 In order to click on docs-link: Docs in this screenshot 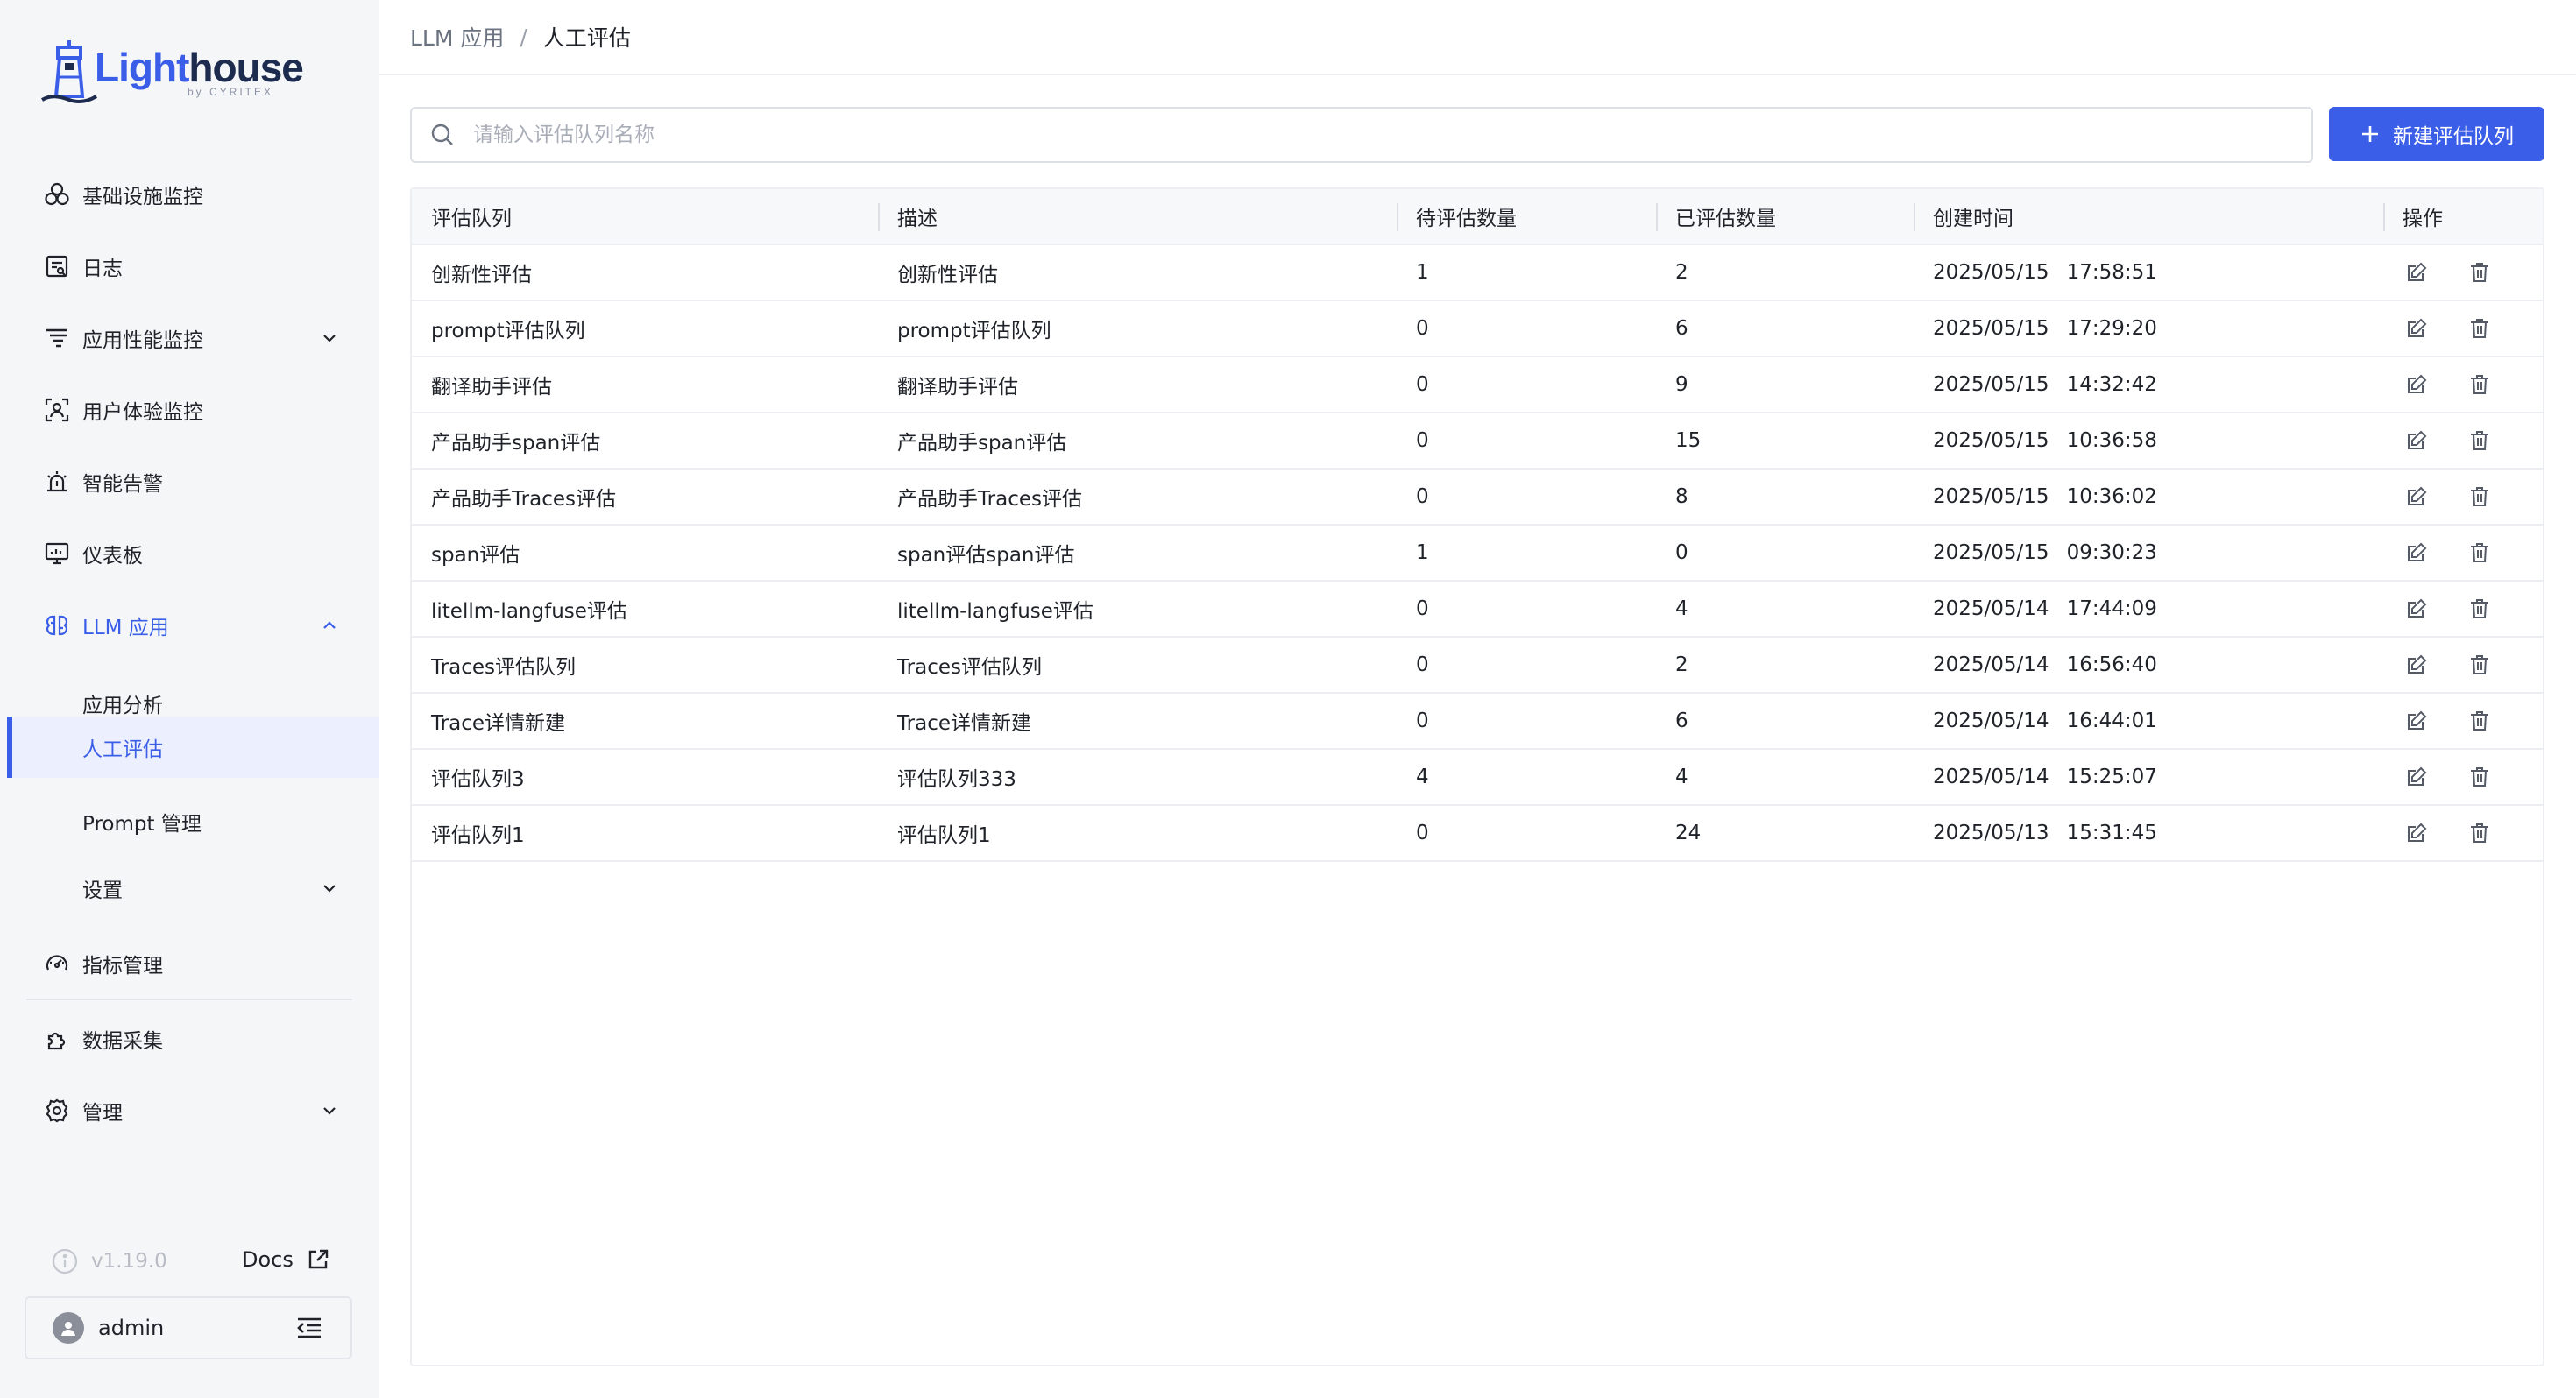, I will do `click(286, 1259)`.